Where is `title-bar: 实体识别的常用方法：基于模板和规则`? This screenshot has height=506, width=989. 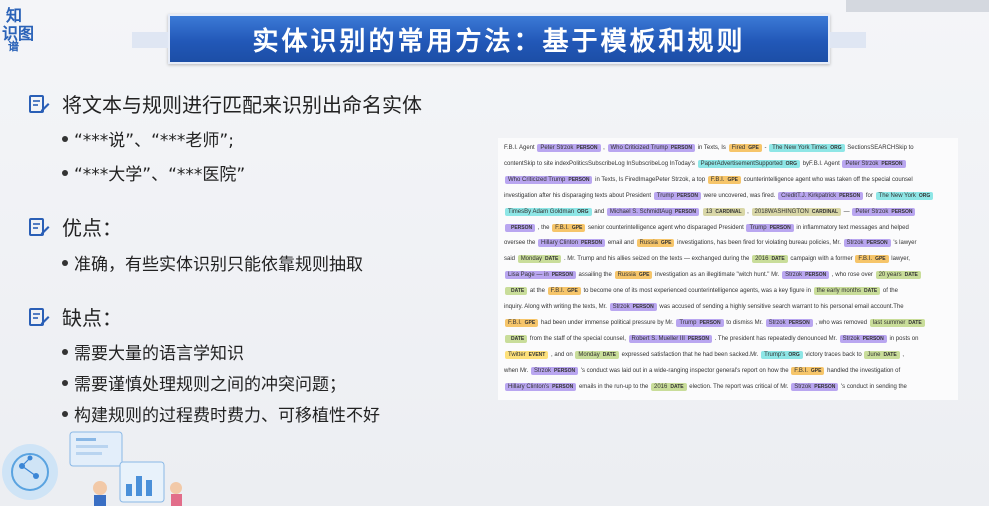
title-bar: 实体识别的常用方法：基于模板和规则 is located at coordinates (499, 39).